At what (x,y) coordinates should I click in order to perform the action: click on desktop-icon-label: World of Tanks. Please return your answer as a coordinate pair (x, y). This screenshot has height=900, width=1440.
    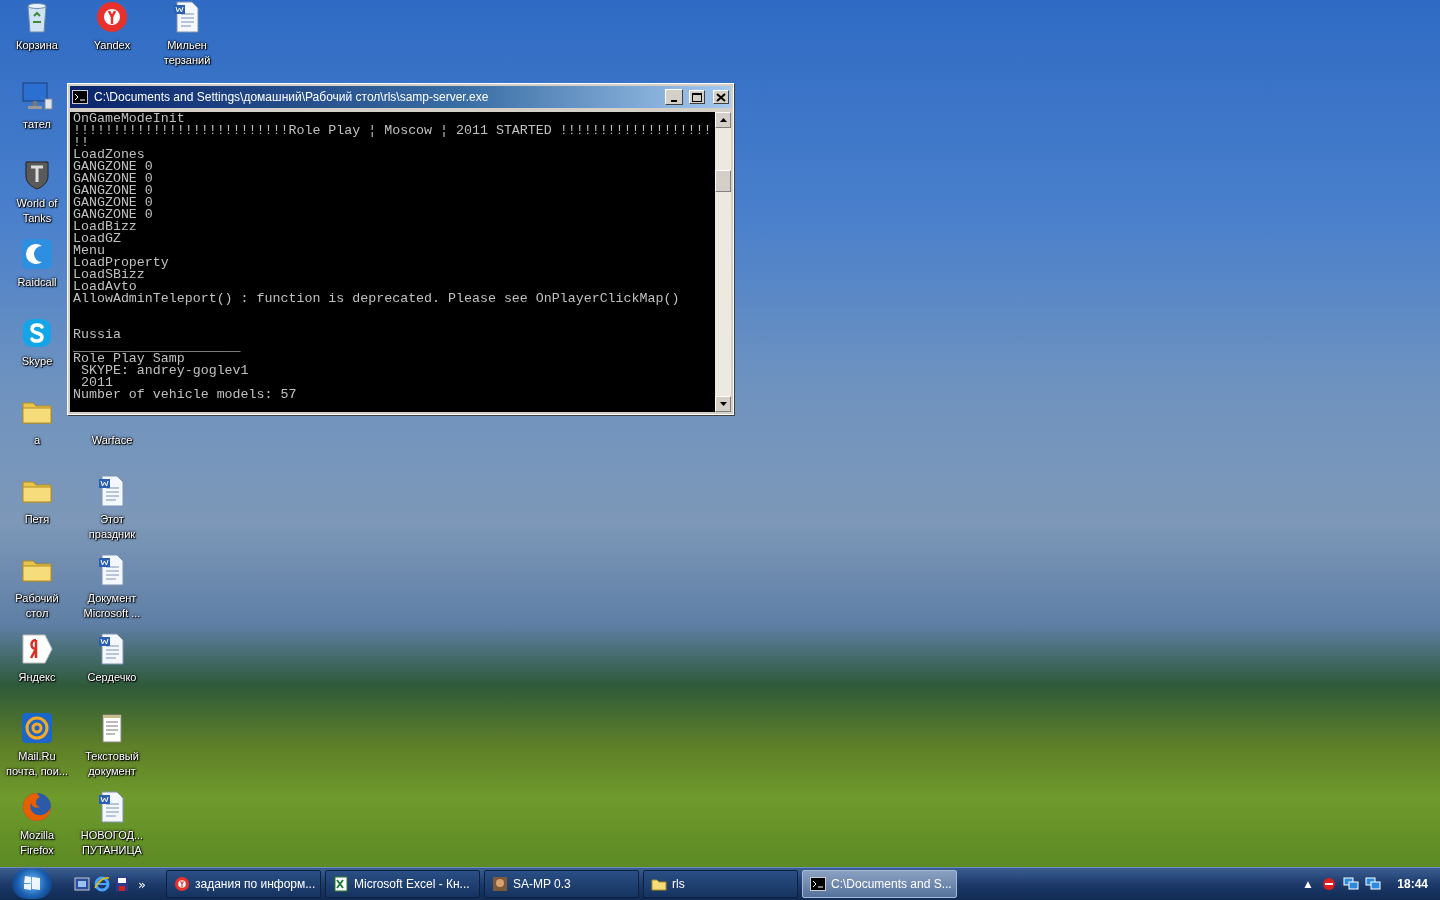
    Looking at the image, I should click on (37, 211).